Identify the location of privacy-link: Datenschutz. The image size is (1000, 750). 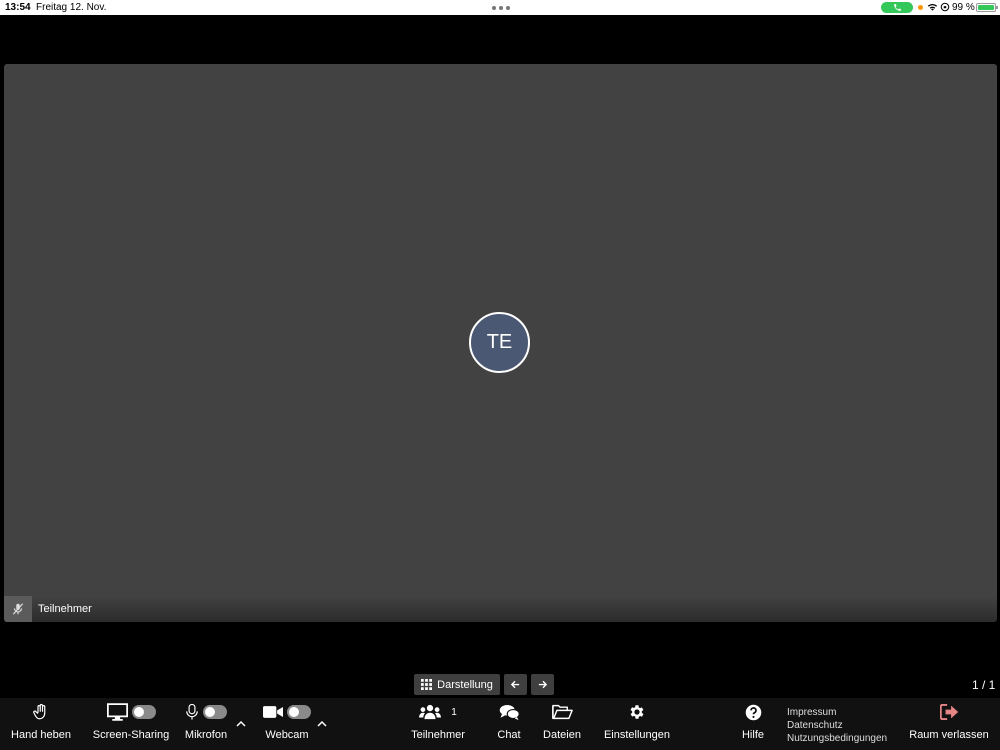
(837, 725).